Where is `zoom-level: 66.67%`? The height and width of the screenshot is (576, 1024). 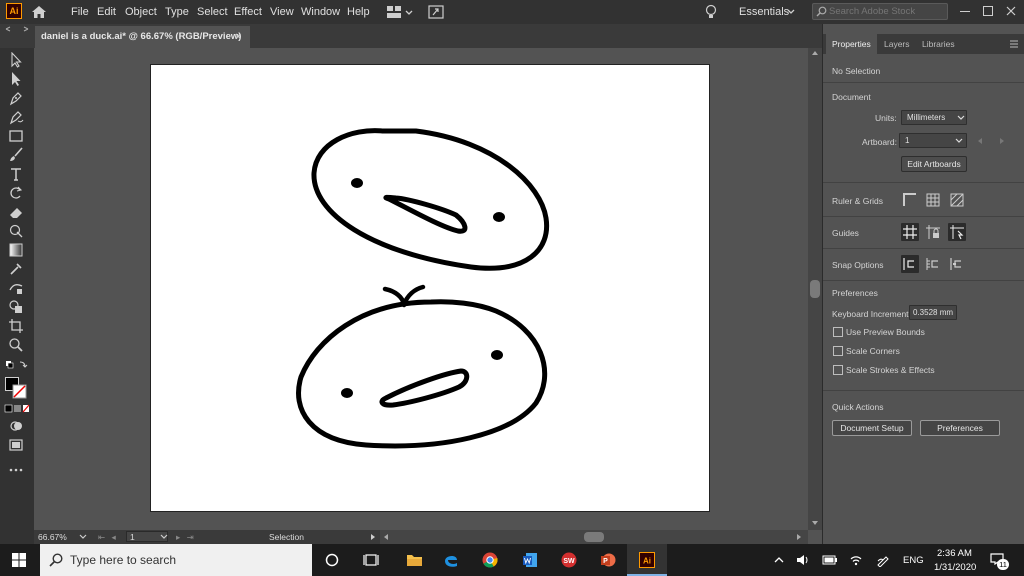 zoom-level: 66.67% is located at coordinates (52, 537).